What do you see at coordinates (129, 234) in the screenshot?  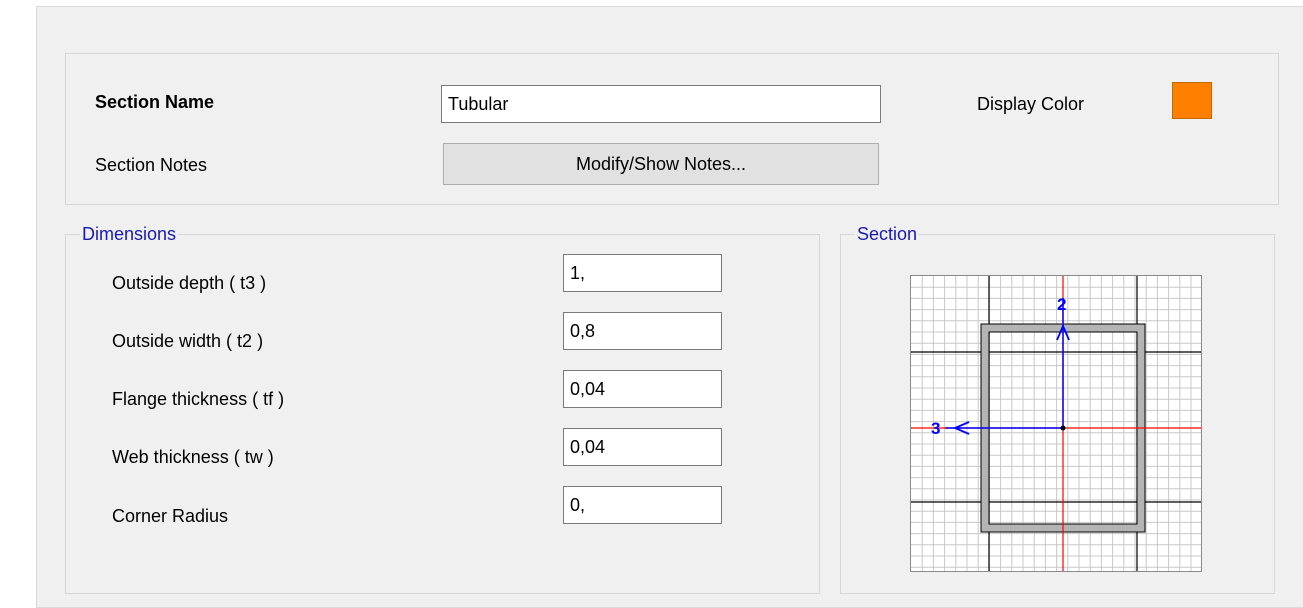 I see `dimensions-group-title: Dimensions` at bounding box center [129, 234].